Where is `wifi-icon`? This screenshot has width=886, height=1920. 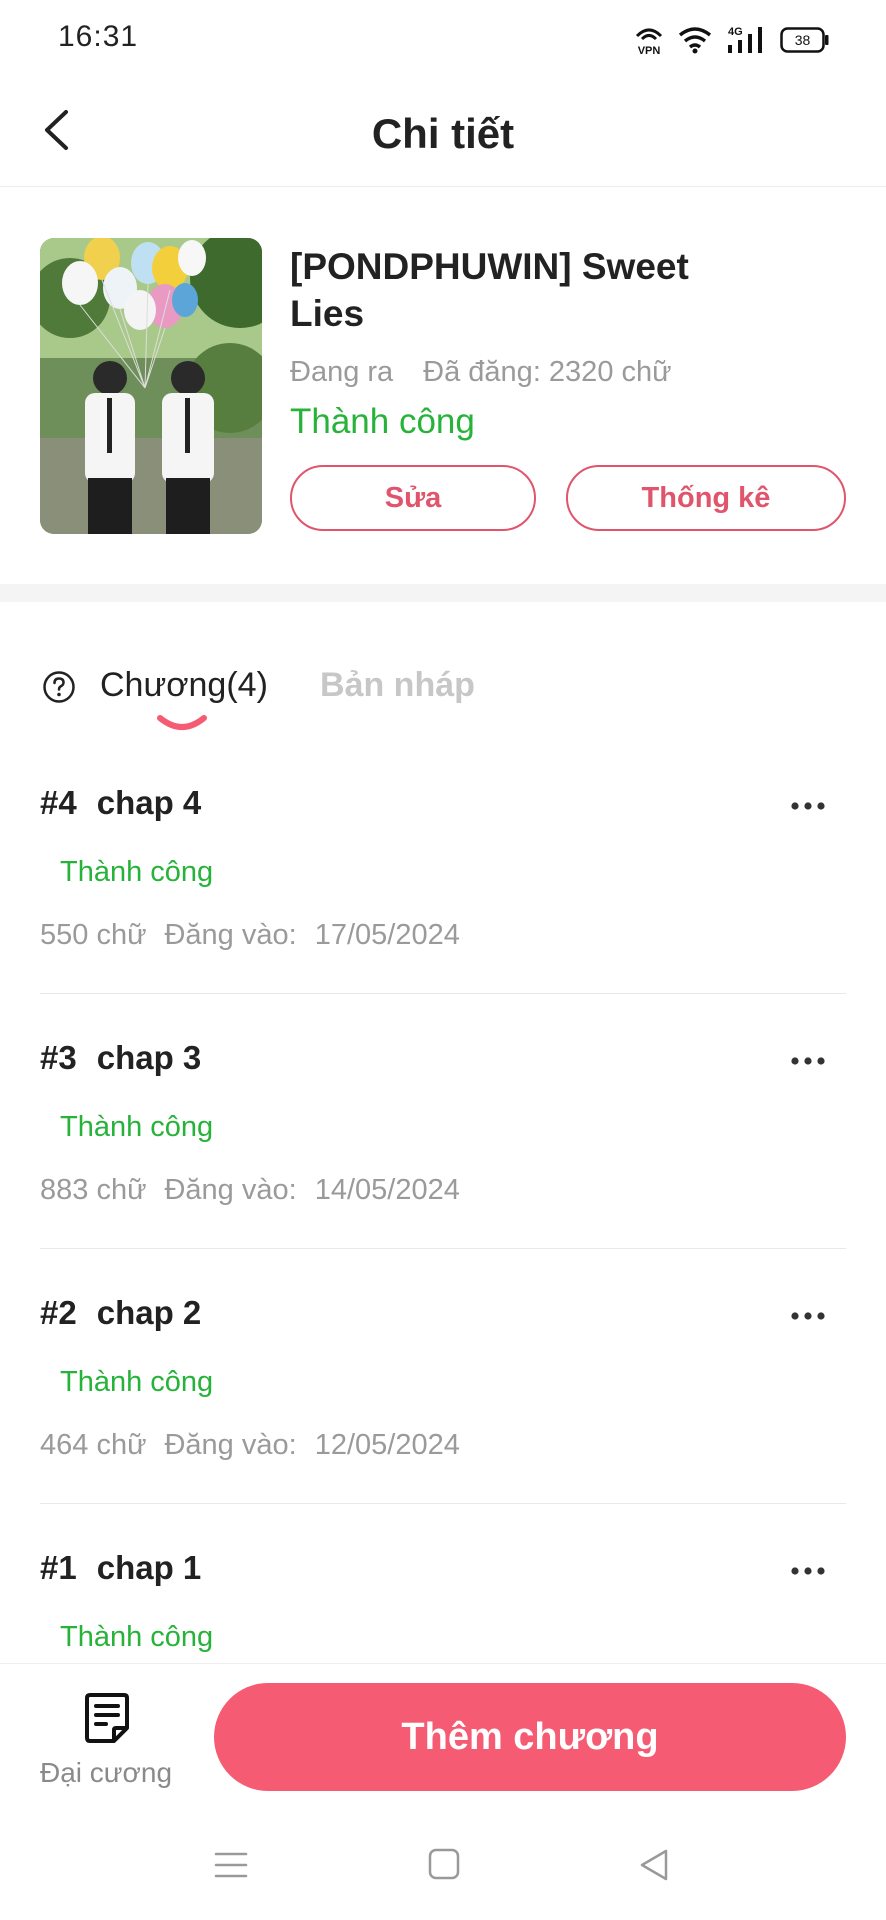 wifi-icon is located at coordinates (695, 40).